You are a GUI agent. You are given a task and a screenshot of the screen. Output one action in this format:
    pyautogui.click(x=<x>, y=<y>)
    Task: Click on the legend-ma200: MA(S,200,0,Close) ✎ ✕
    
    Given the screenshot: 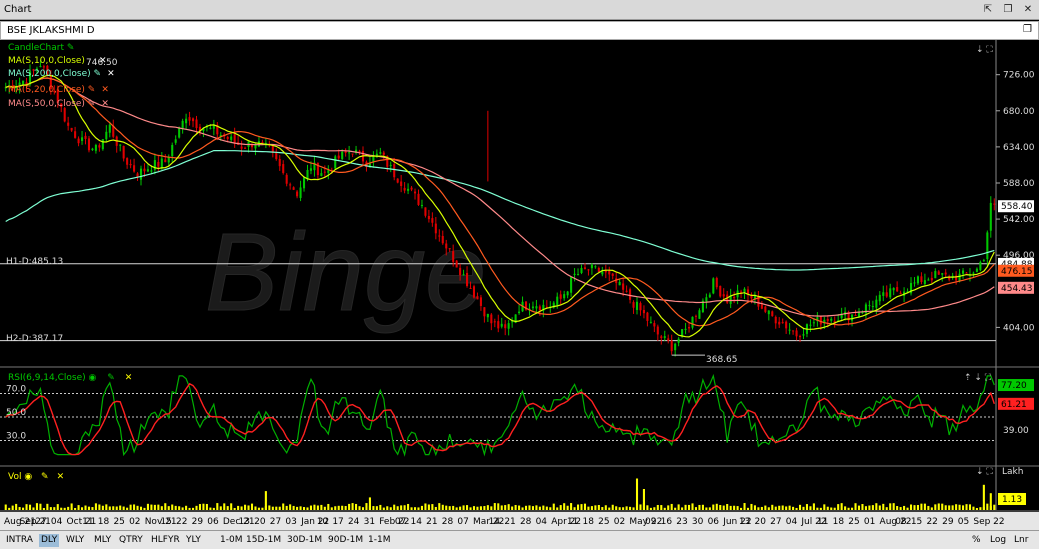 What is the action you would take?
    pyautogui.click(x=61, y=74)
    